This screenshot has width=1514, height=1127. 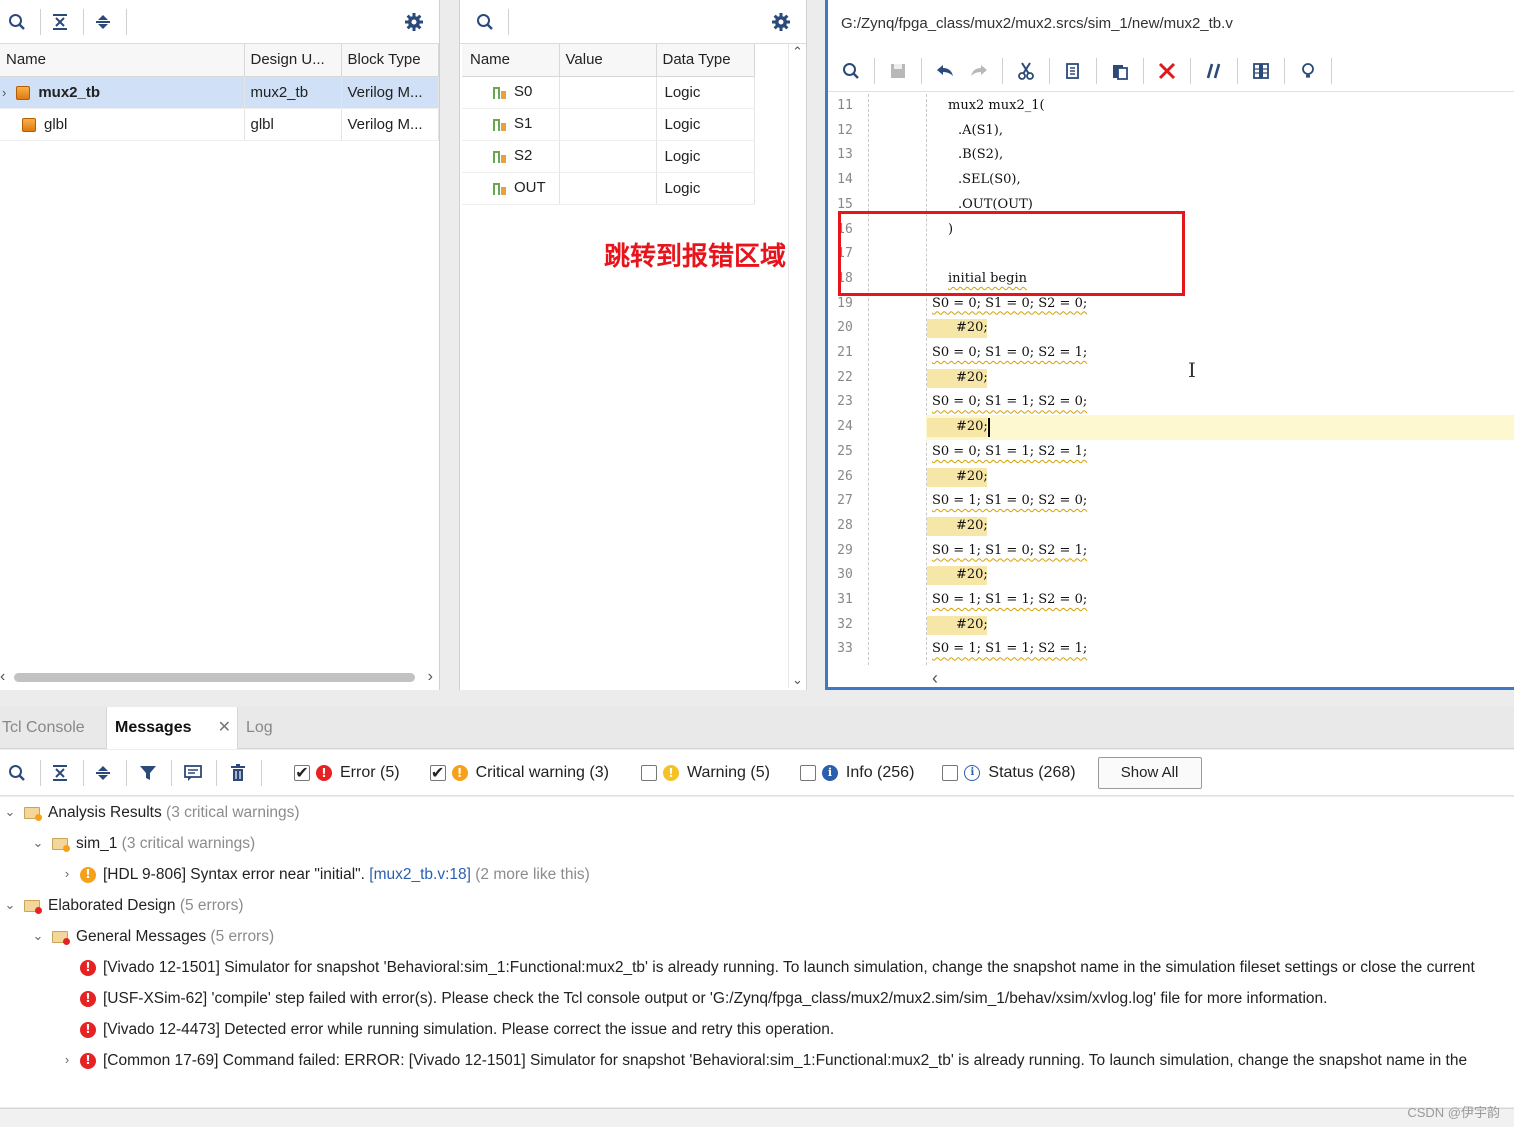 What do you see at coordinates (648, 772) in the screenshot?
I see `checkbox-warning` at bounding box center [648, 772].